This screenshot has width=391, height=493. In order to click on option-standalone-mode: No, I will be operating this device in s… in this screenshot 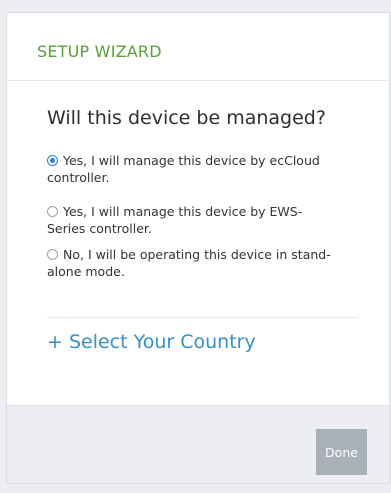, I will do `click(192, 263)`.